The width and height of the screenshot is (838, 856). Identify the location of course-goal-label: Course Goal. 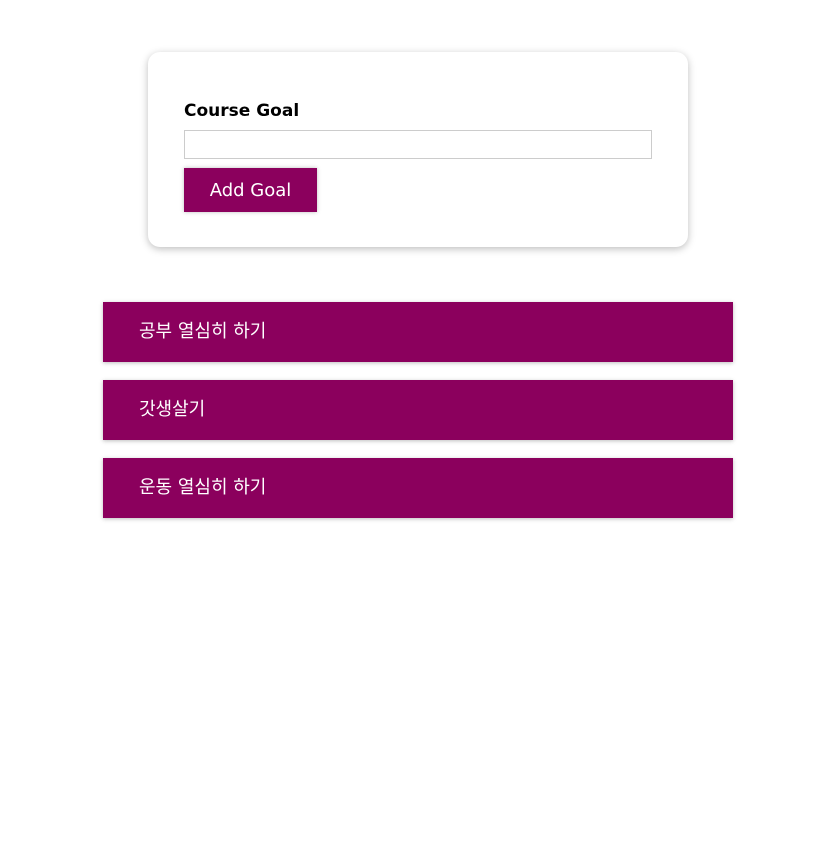
(242, 111).